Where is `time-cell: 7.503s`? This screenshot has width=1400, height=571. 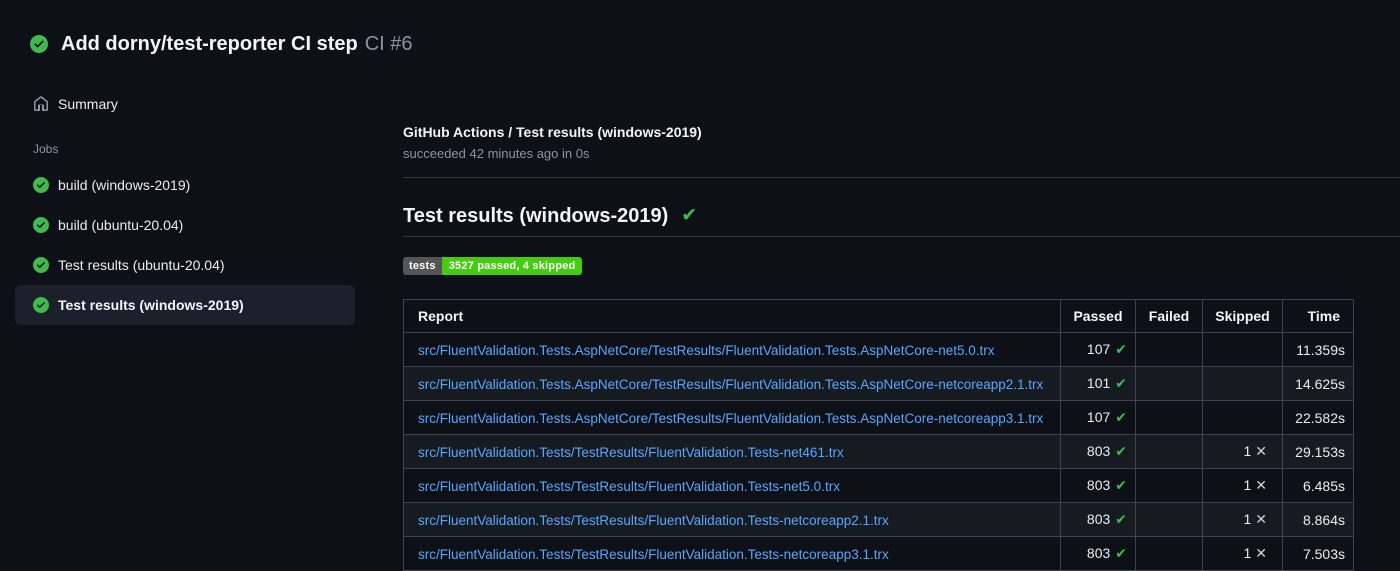 time-cell: 7.503s is located at coordinates (1318, 553).